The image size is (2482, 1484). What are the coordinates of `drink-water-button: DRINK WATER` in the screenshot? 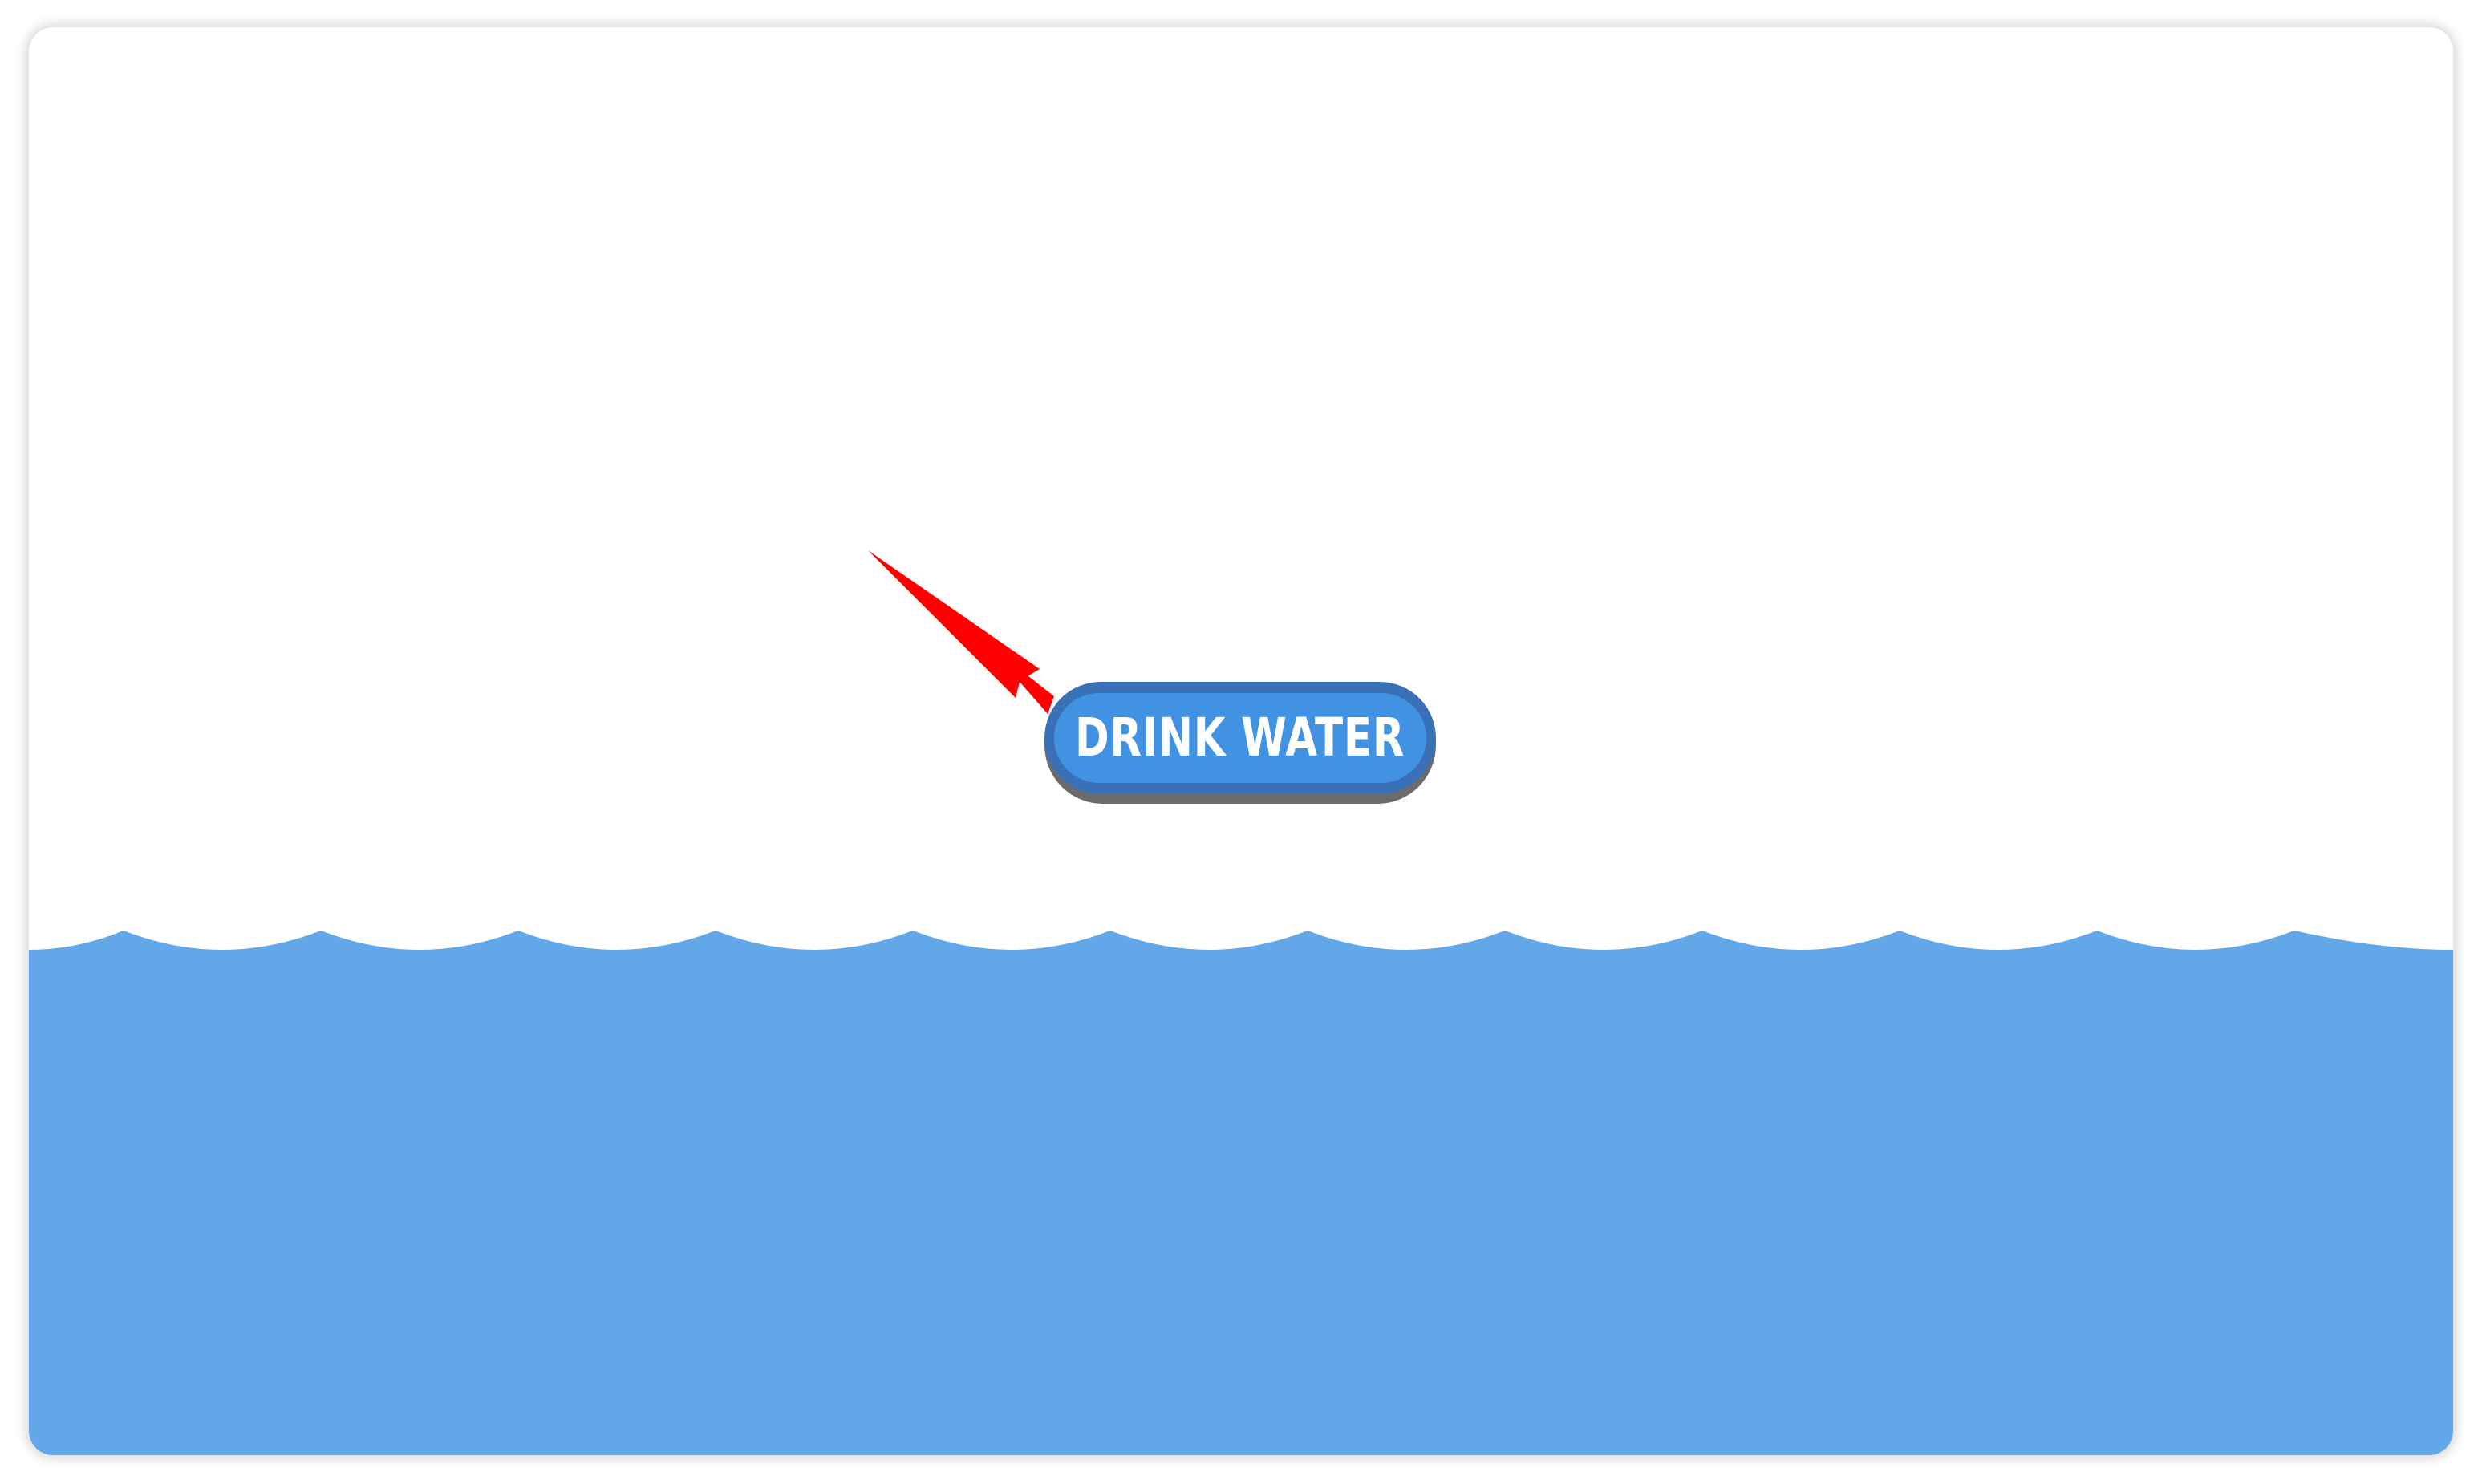 It's located at (1240, 738).